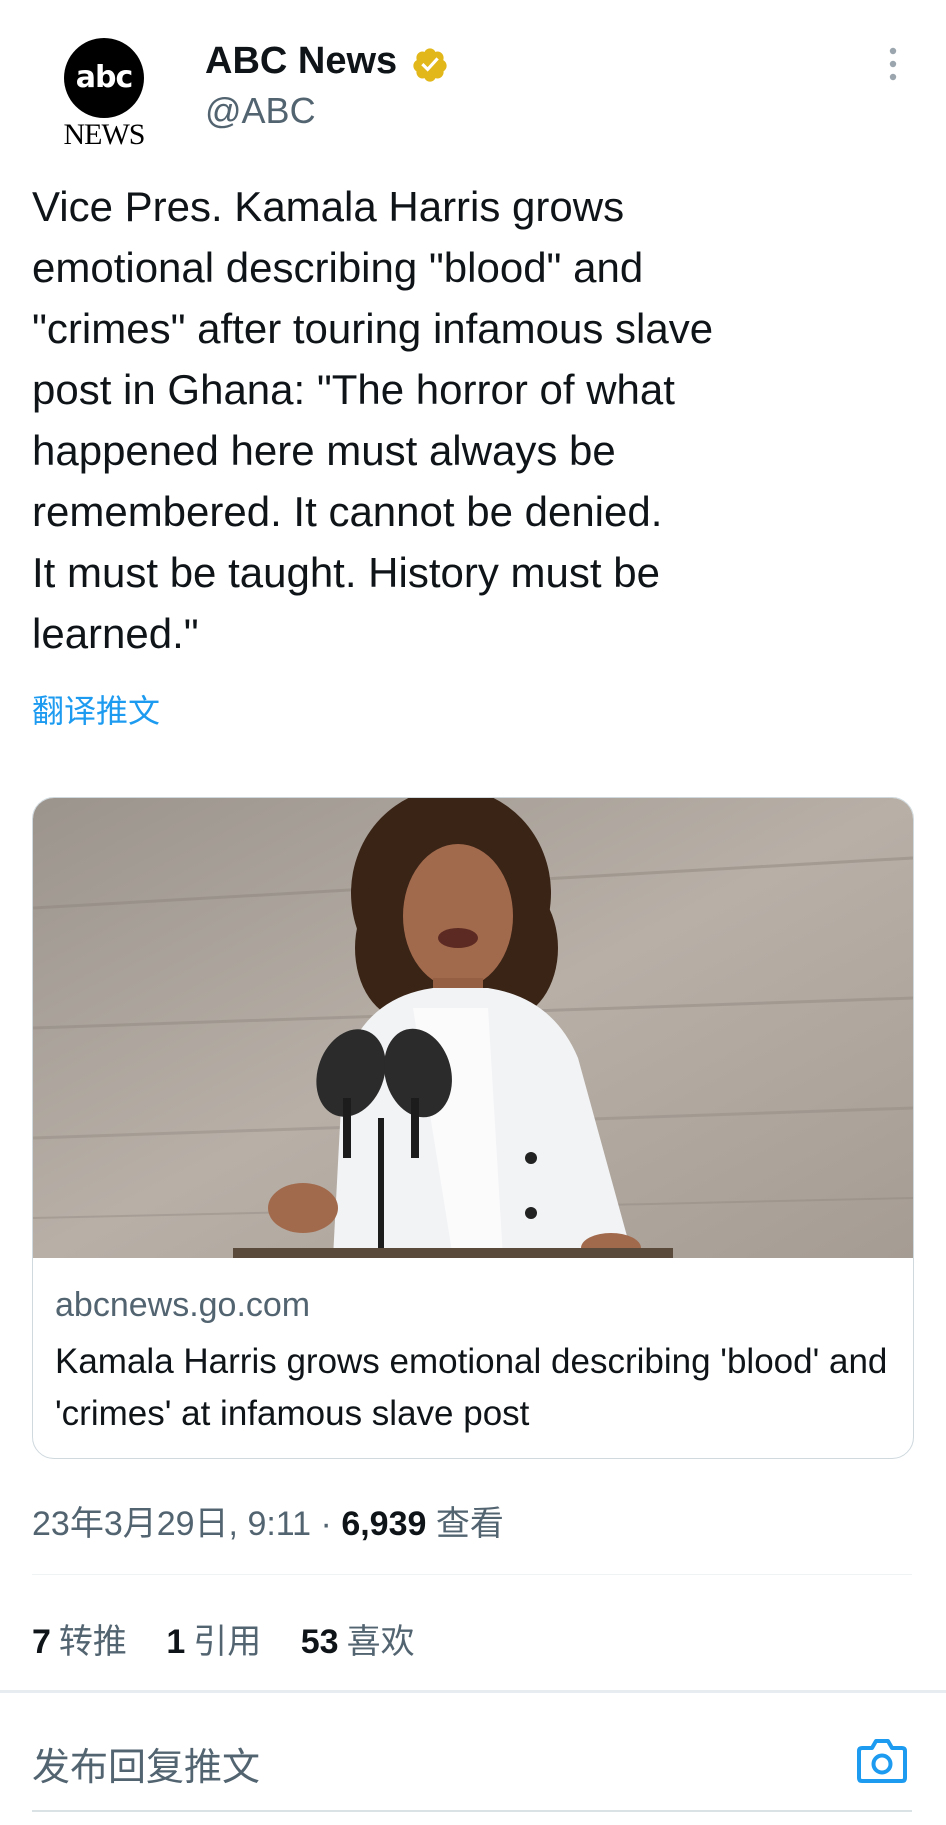 The height and width of the screenshot is (1825, 946). What do you see at coordinates (104, 78) in the screenshot?
I see `avatar-logo: abc` at bounding box center [104, 78].